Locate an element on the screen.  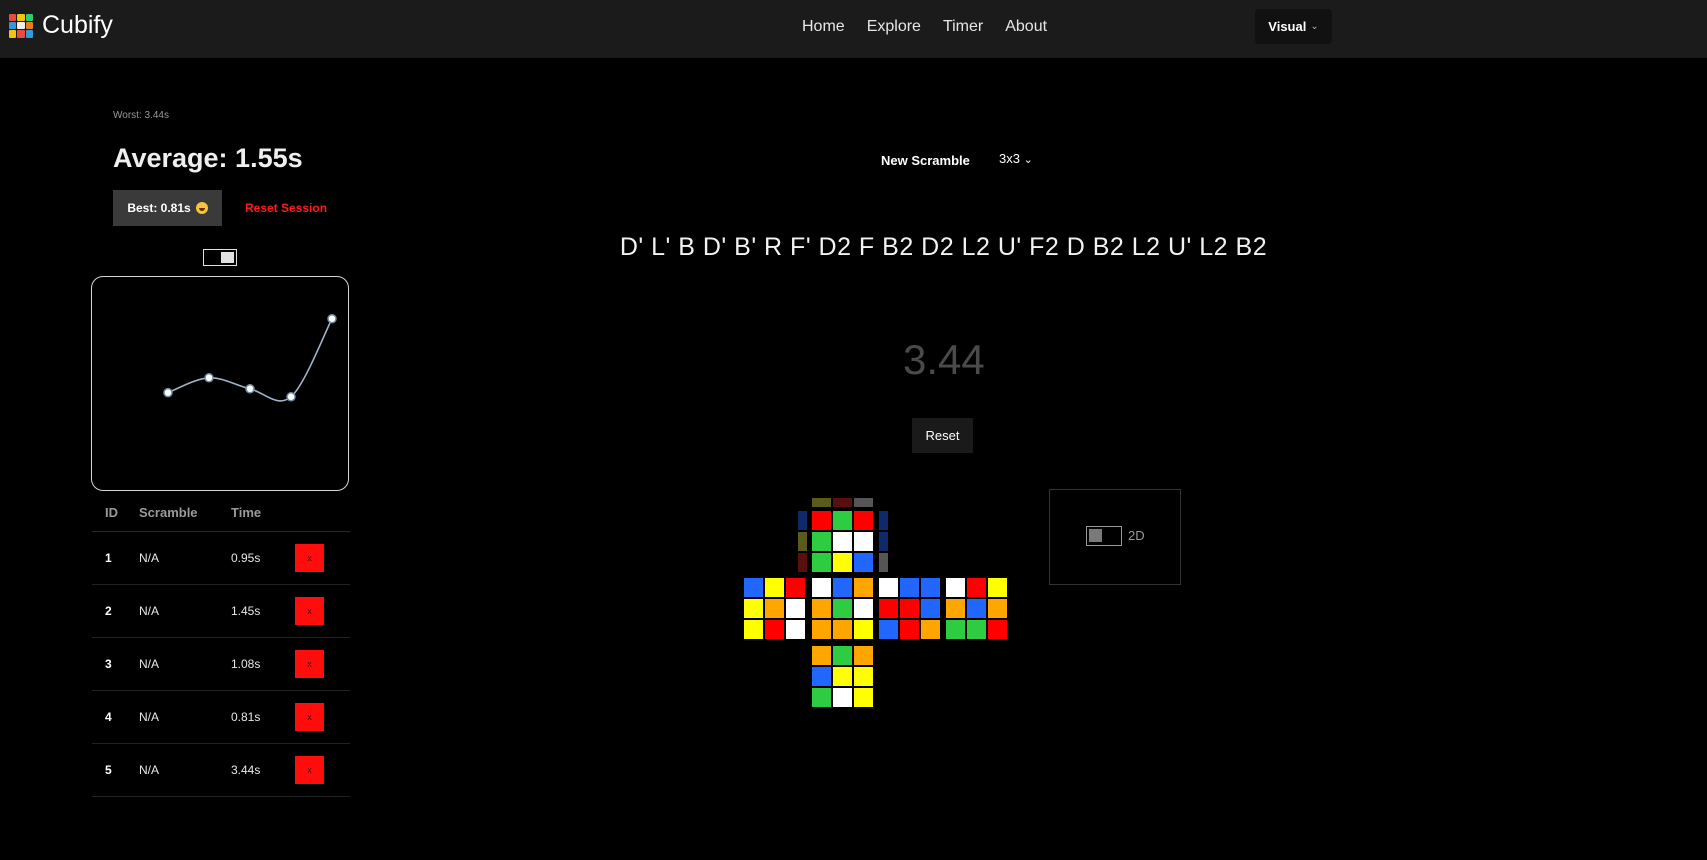
cube-type-select: 3x3 ⌄ is located at coordinates (1016, 158).